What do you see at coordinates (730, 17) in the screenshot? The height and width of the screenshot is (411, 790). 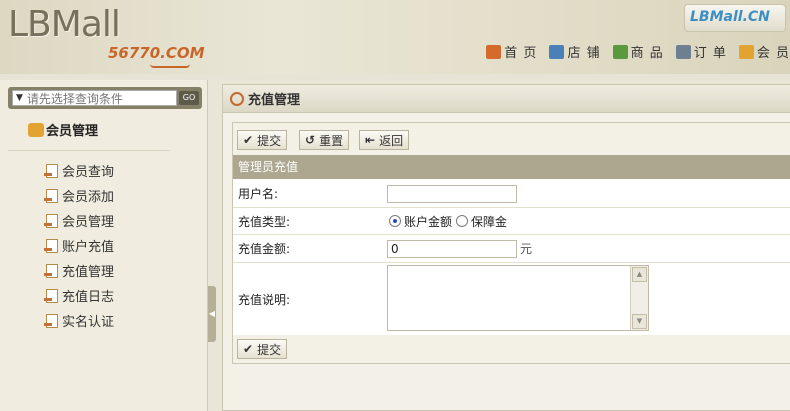 I see `brand-text: LBMall.CN` at bounding box center [730, 17].